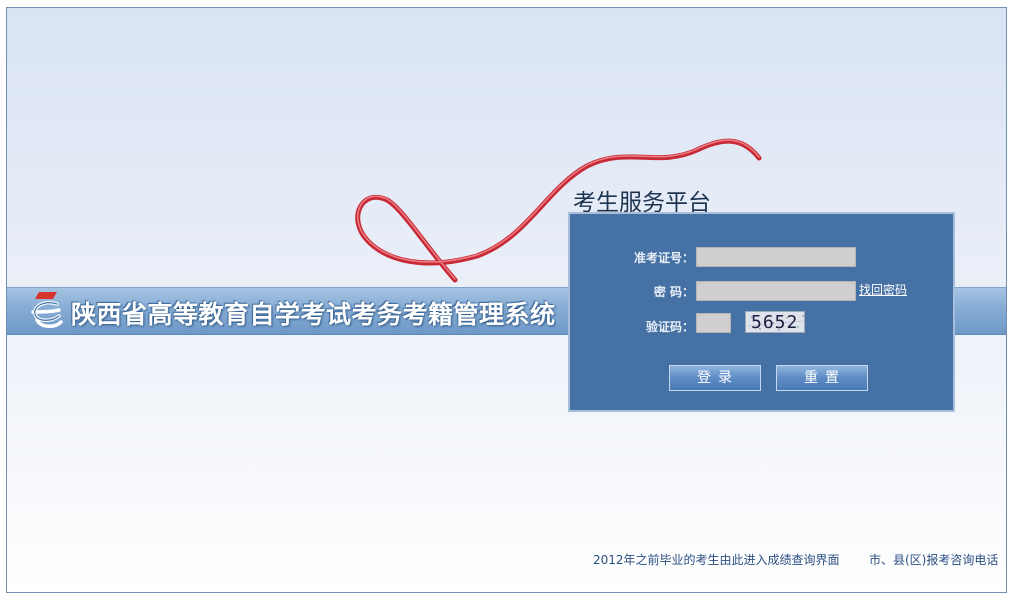 The image size is (1016, 601). Describe the element at coordinates (716, 559) in the screenshot. I see `score-query-link: 2012年之前毕业的考生由此进入成绩查询界面` at that location.